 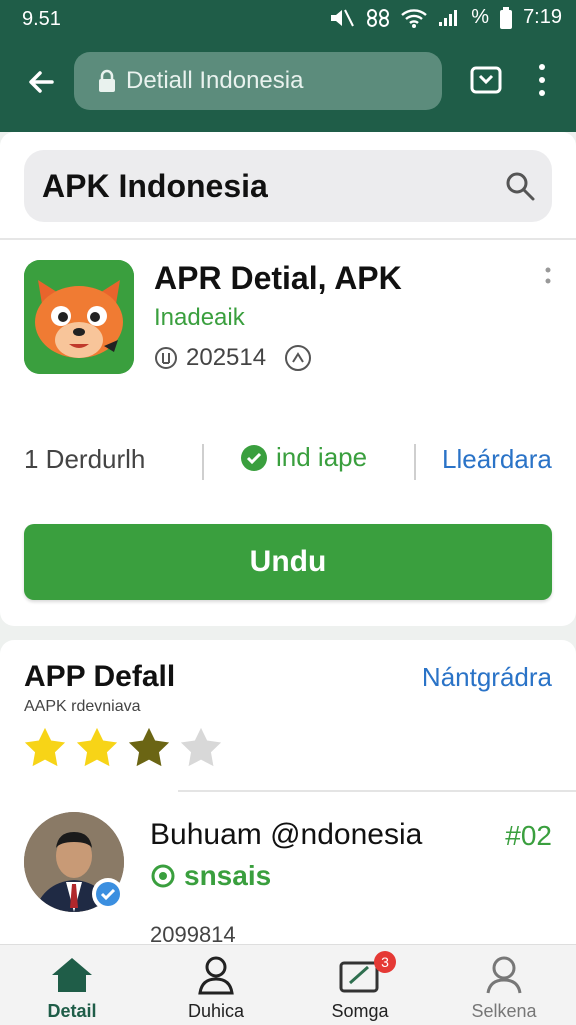 What do you see at coordinates (528, 835) in the screenshot?
I see `reviewer-rank: #02` at bounding box center [528, 835].